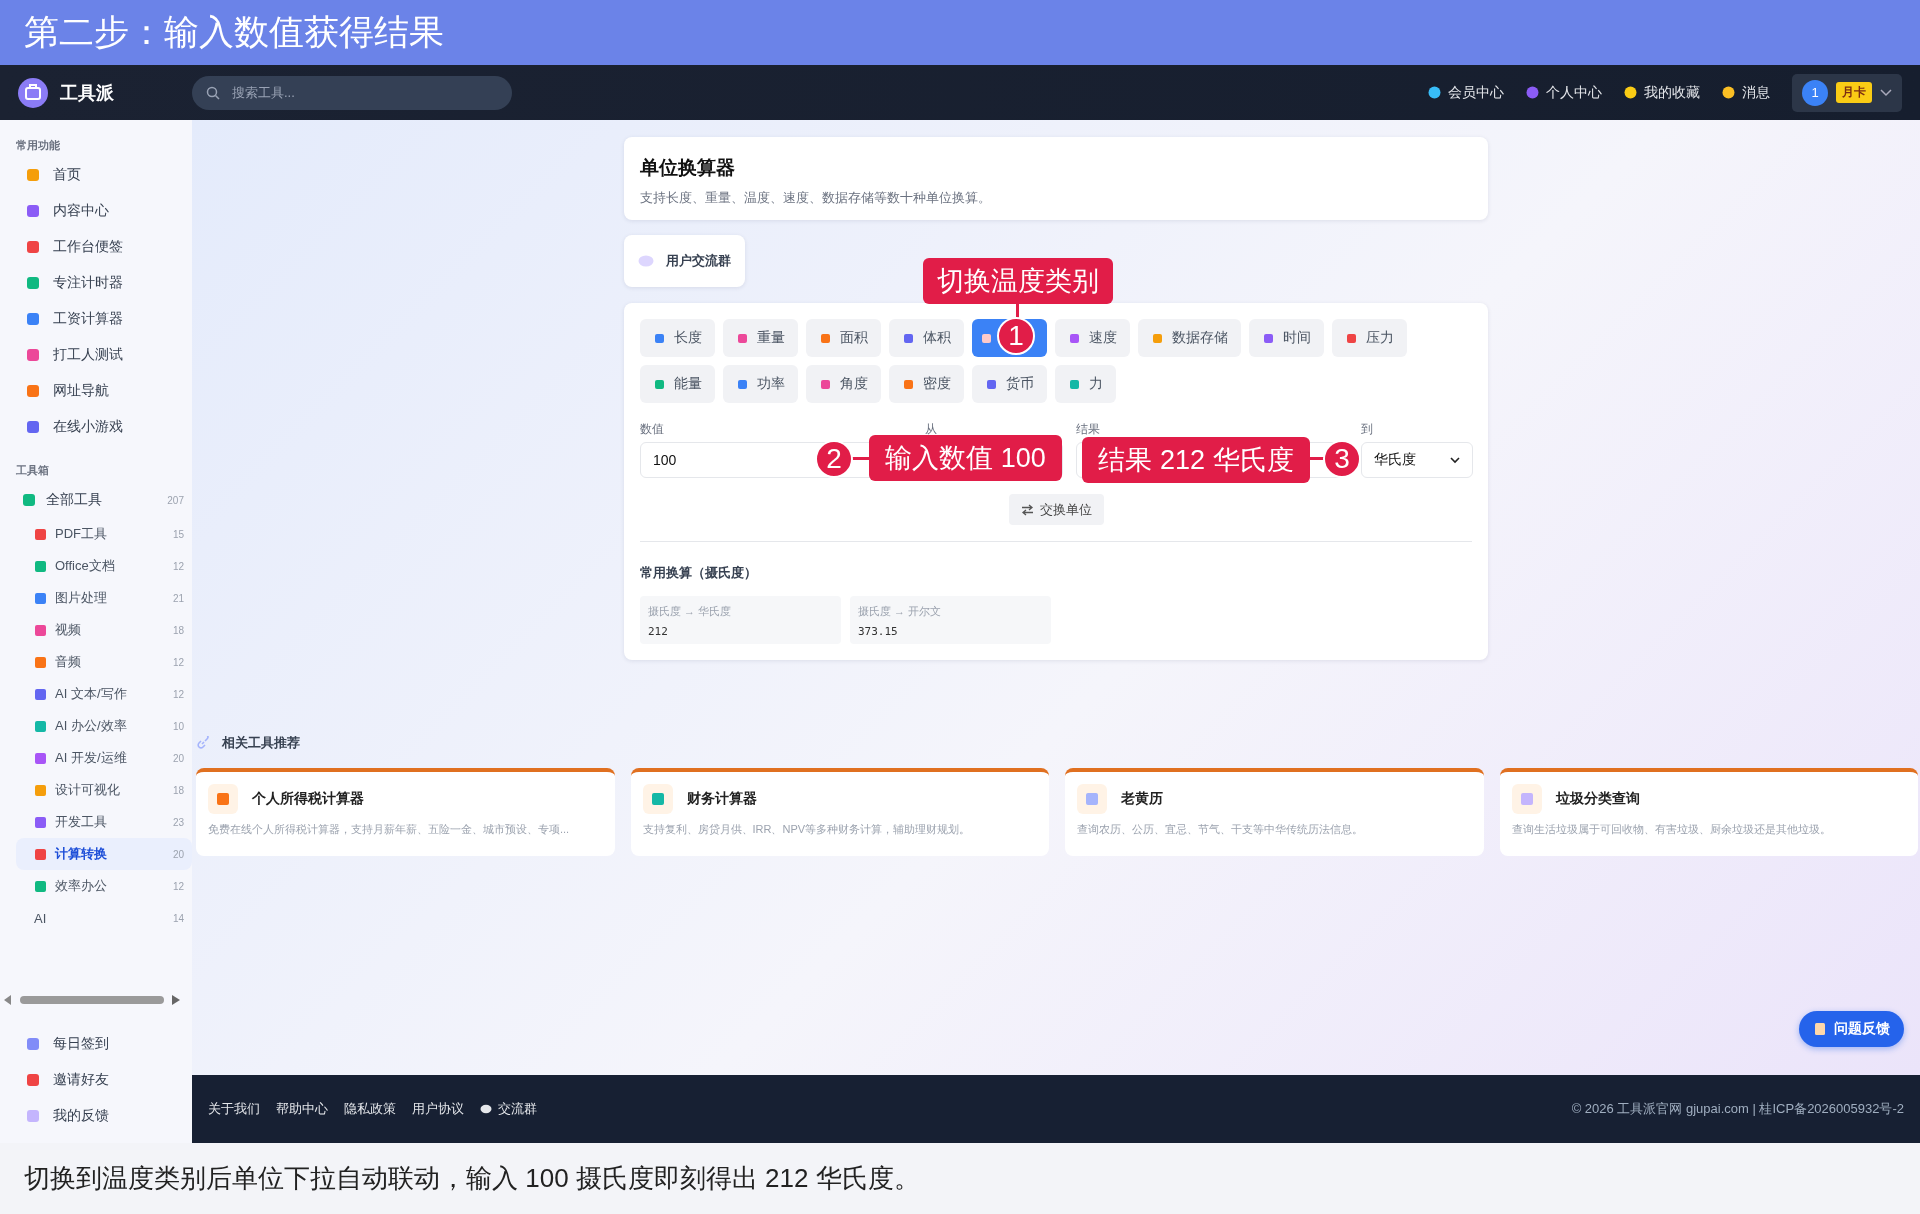 The image size is (1920, 1214). What do you see at coordinates (1220, 829) in the screenshot?
I see `tool-description: 查询农历、公历、宜忌、节气、干支等中华传统历法信息。` at bounding box center [1220, 829].